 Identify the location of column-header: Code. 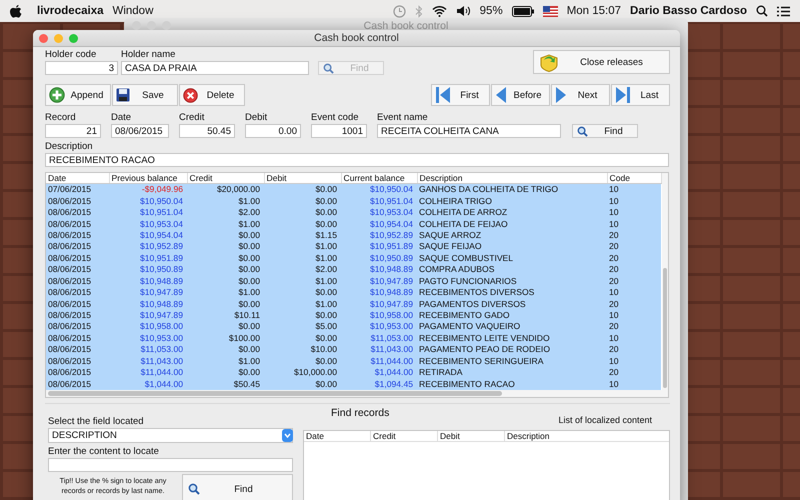
(634, 178).